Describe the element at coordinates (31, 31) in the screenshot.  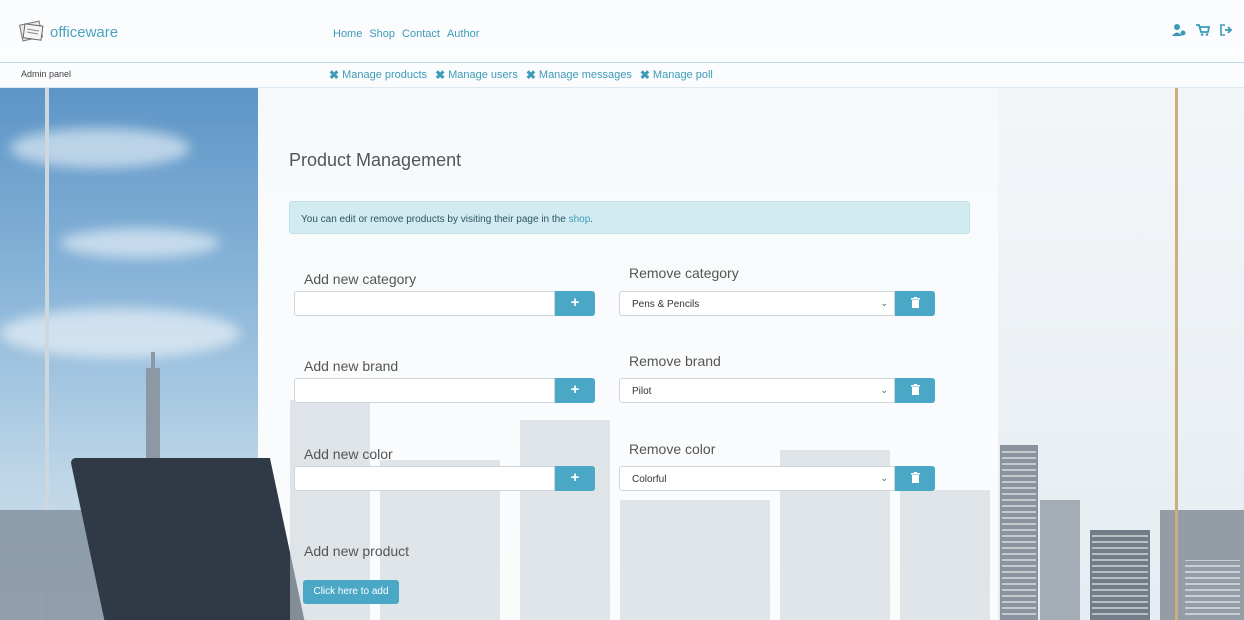
I see `logo-icon` at that location.